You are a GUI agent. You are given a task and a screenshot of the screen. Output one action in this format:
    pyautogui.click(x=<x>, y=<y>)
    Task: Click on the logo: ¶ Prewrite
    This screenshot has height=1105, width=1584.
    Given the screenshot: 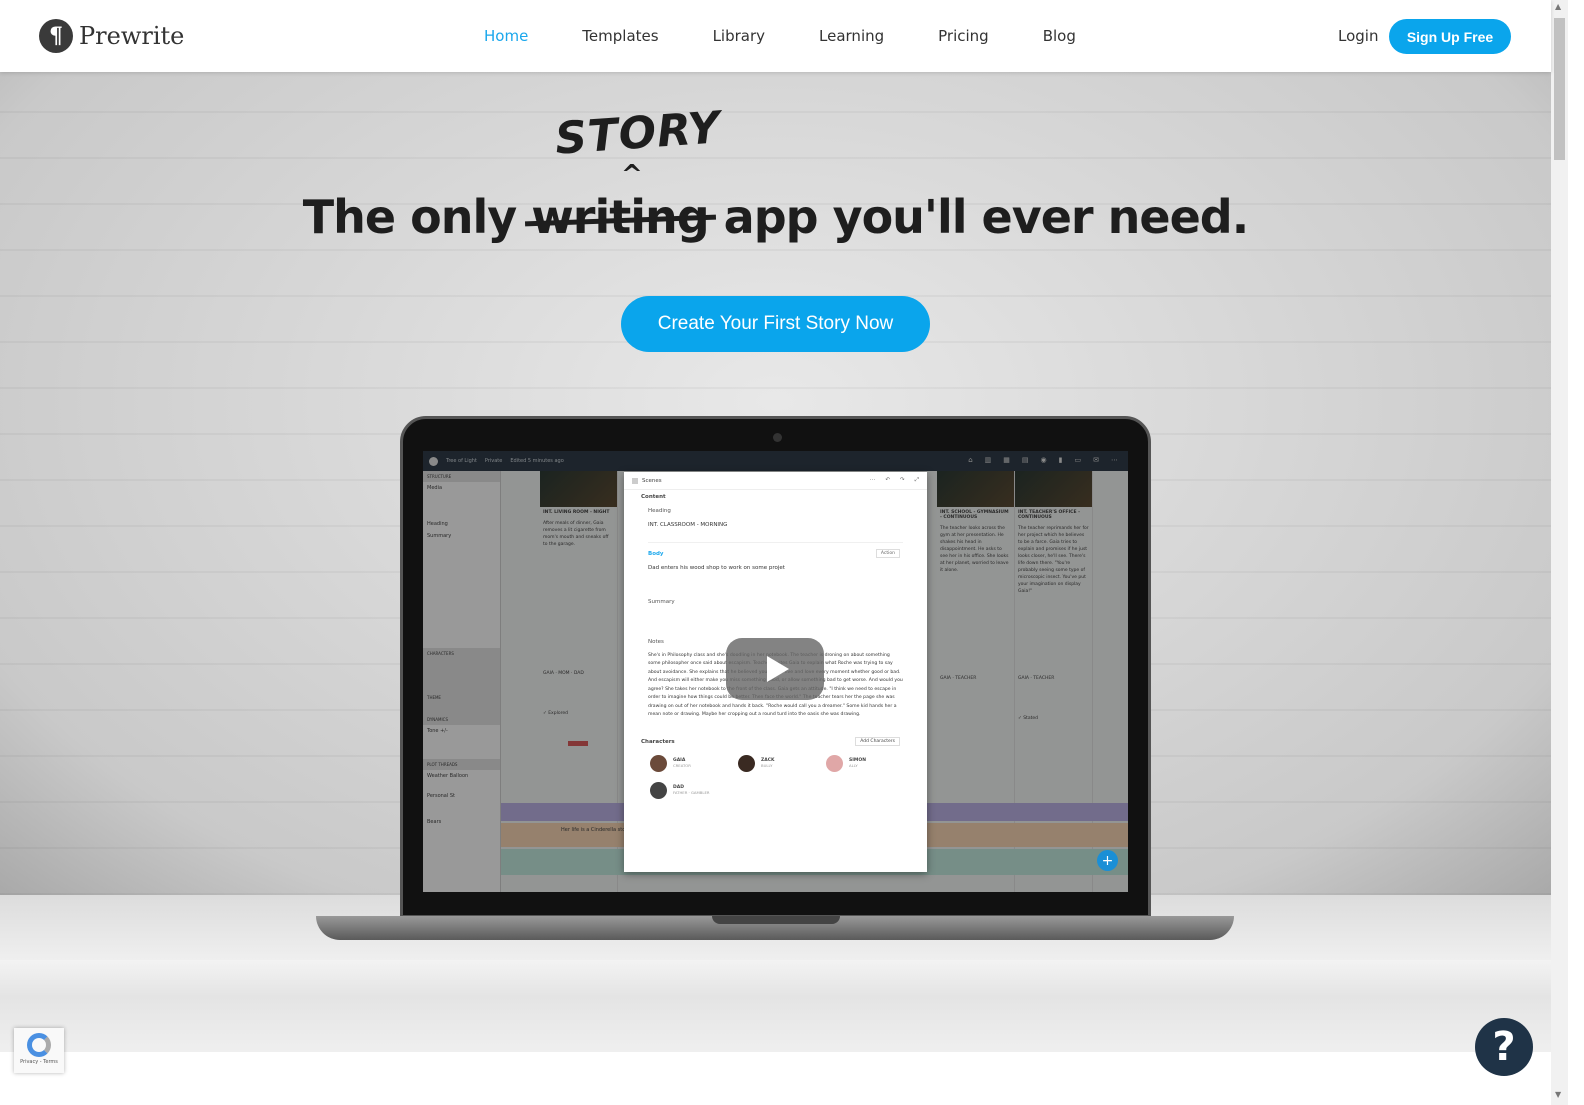 What is the action you would take?
    pyautogui.click(x=111, y=36)
    